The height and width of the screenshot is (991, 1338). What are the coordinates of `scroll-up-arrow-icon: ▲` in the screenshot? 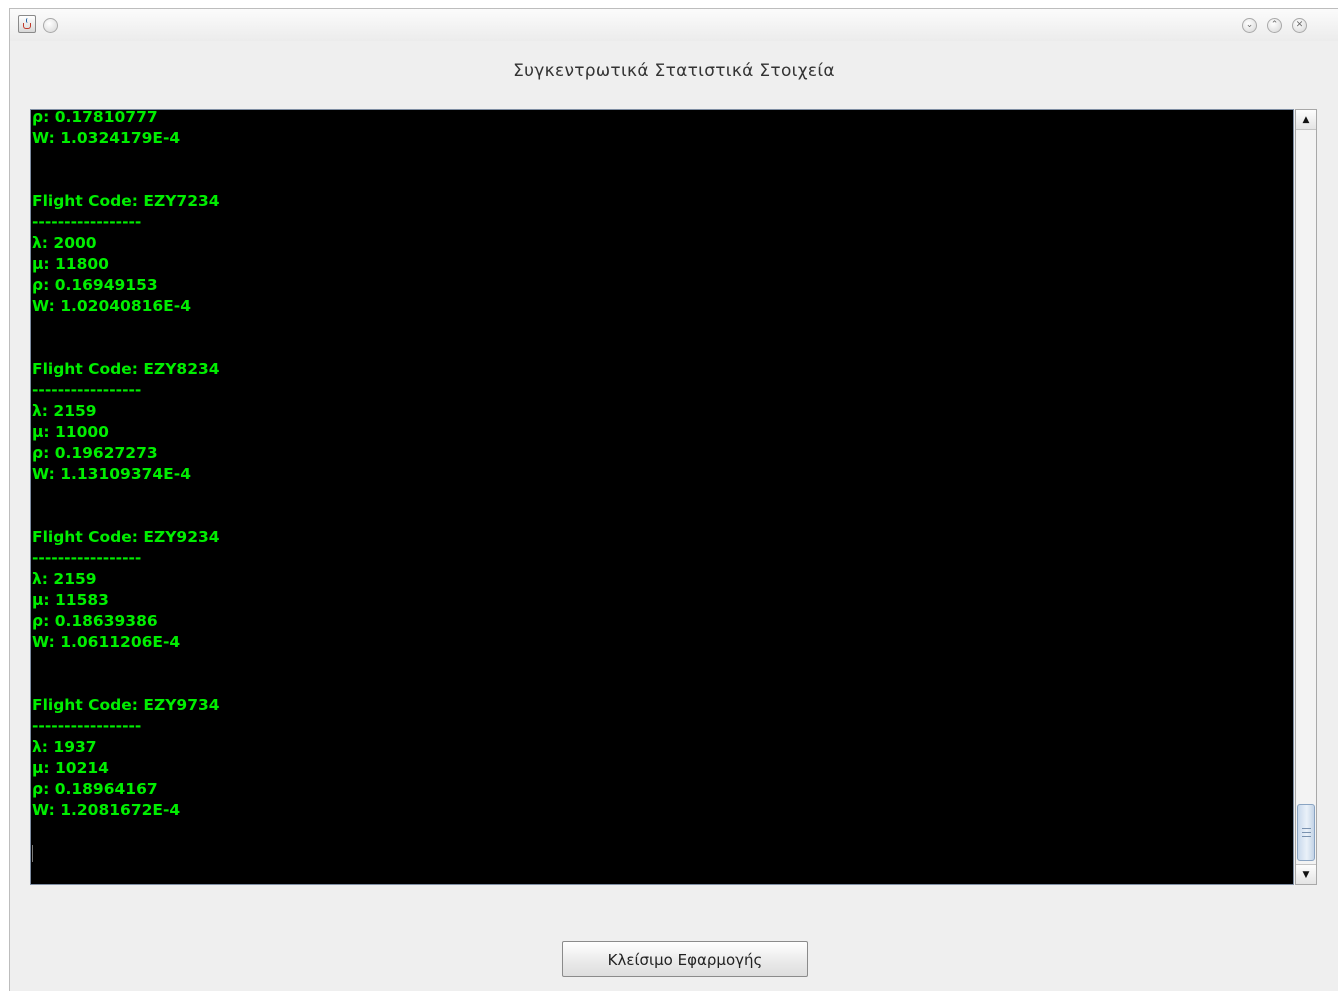 It's located at (1306, 120).